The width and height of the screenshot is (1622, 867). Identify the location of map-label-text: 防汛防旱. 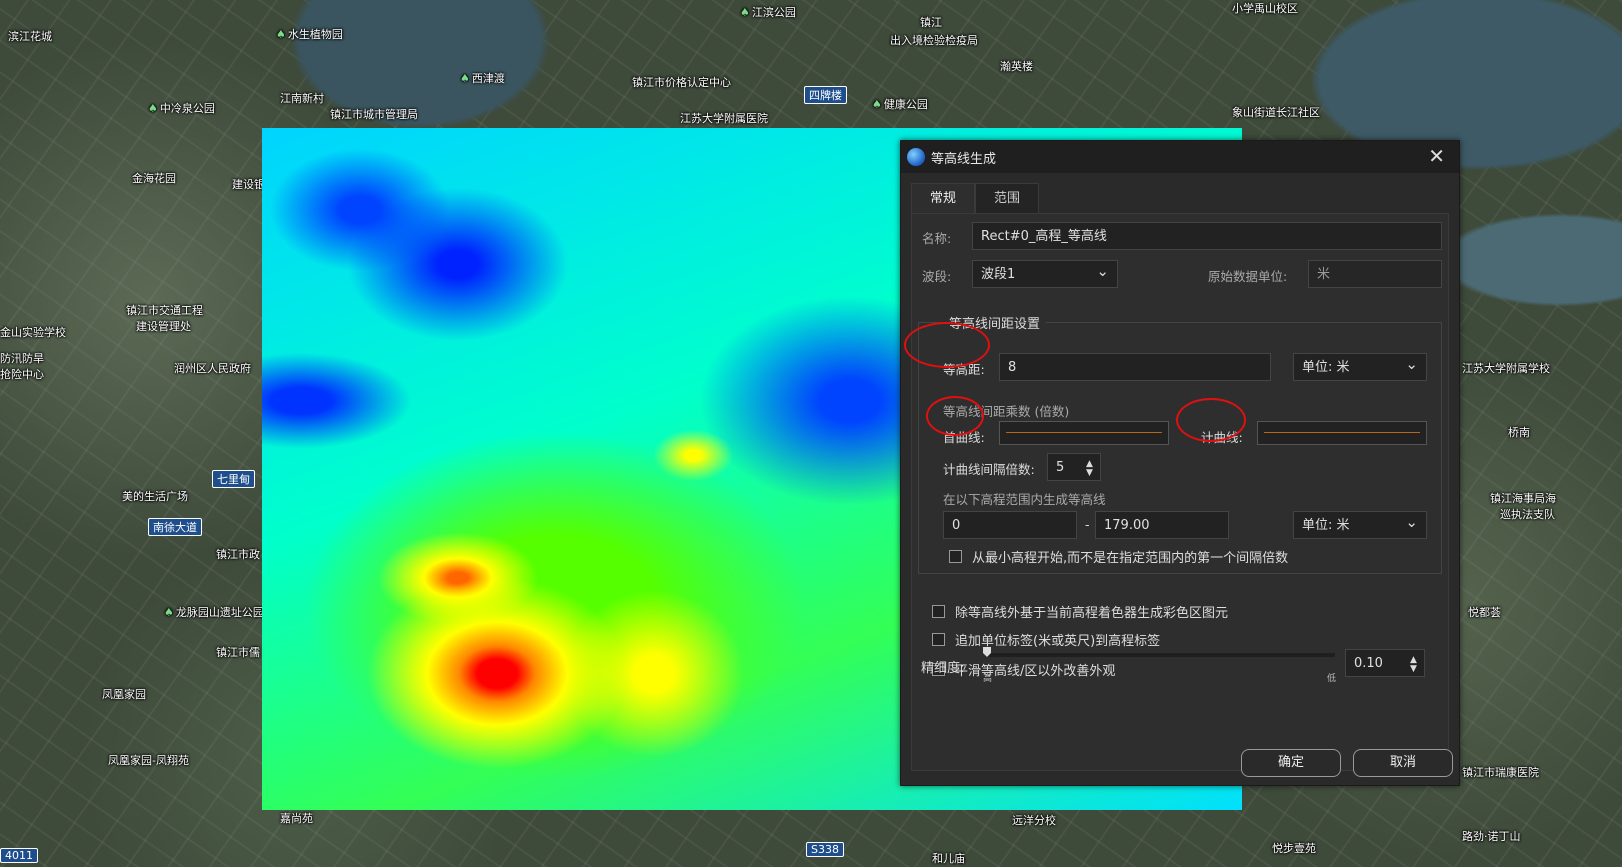
(22, 358).